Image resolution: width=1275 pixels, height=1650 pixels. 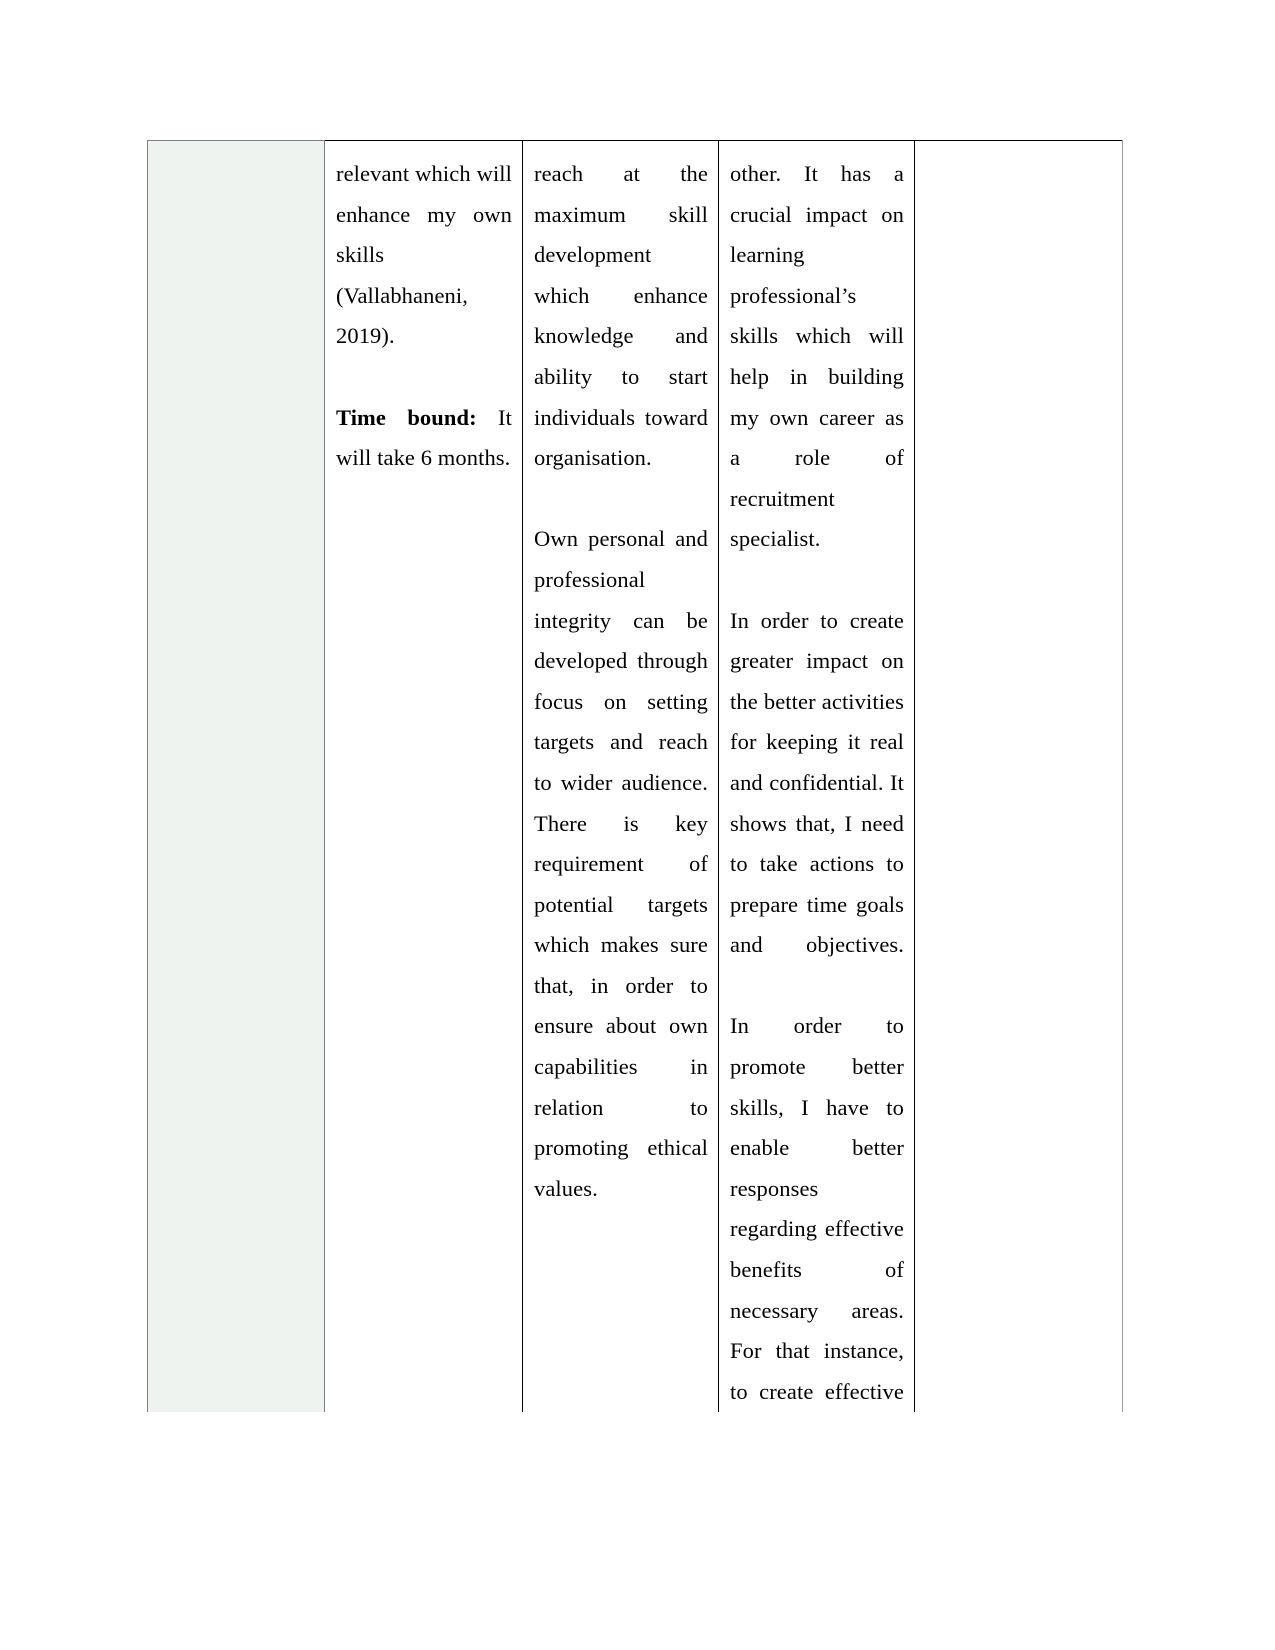 I want to click on table-cell-empty-right, so click(x=1018, y=776).